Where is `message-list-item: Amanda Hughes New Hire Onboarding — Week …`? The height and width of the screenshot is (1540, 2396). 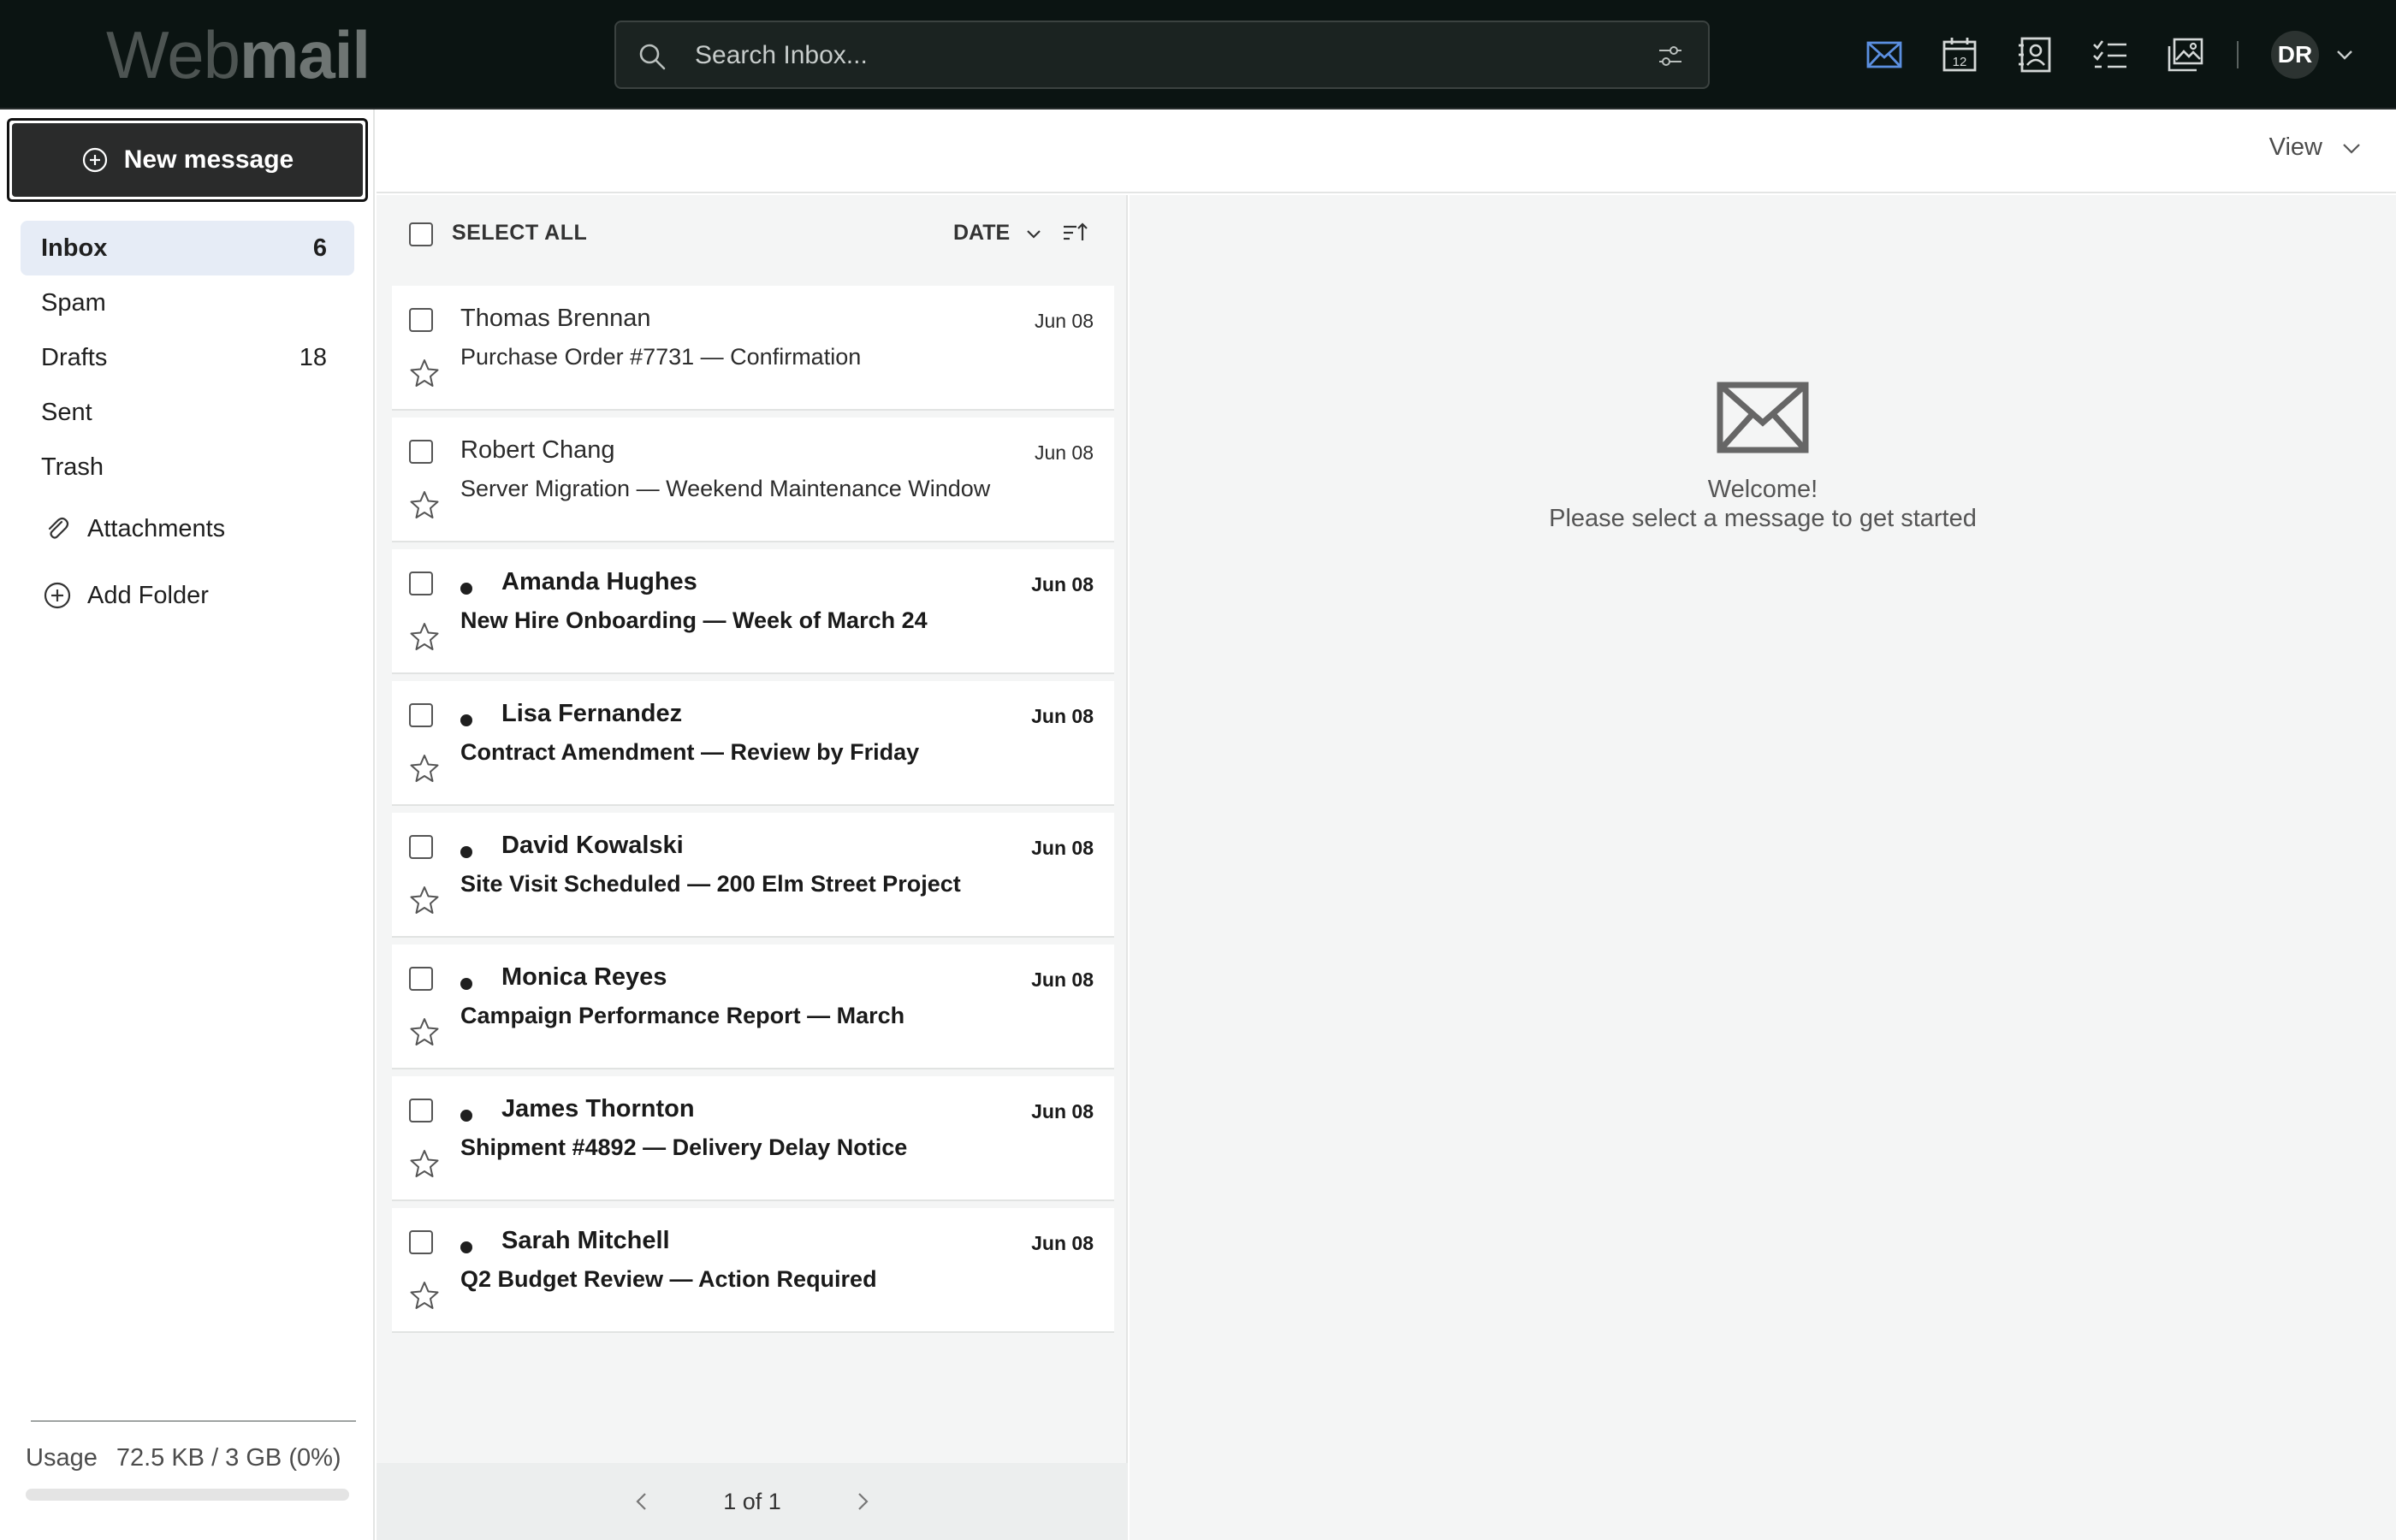 message-list-item: Amanda Hughes New Hire Onboarding — Week … is located at coordinates (753, 611).